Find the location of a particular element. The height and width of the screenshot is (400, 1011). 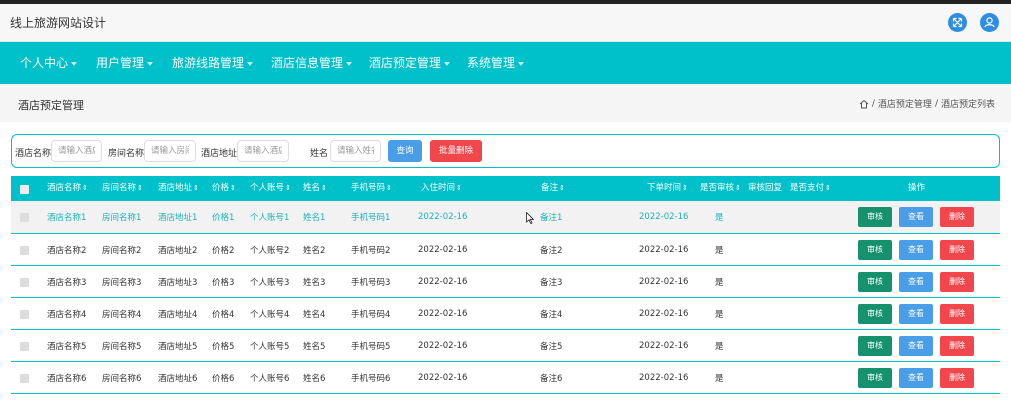

col-order-time-header: 下单时间⇕ is located at coordinates (667, 188).